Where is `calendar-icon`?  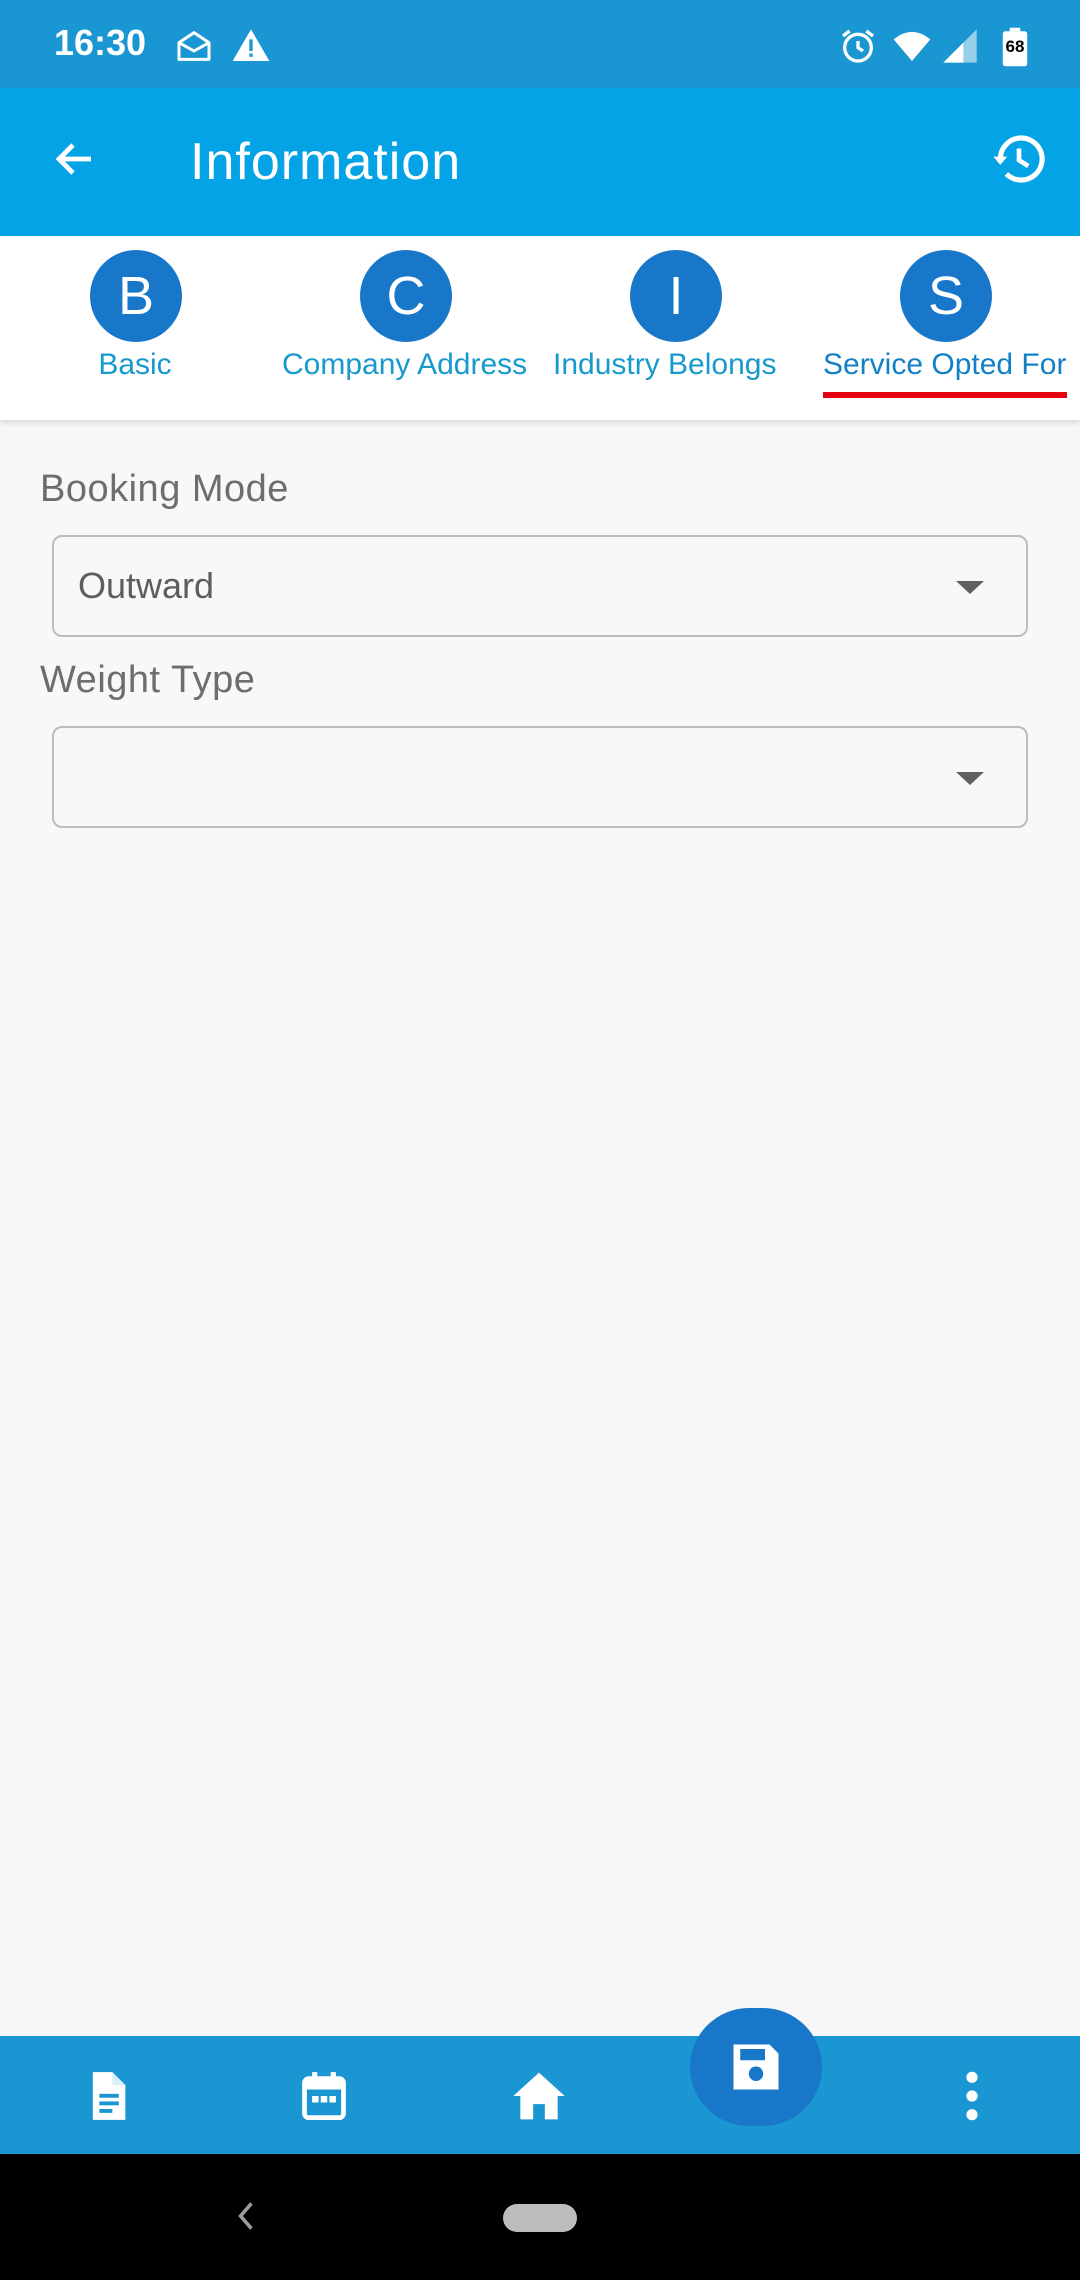 calendar-icon is located at coordinates (324, 2096).